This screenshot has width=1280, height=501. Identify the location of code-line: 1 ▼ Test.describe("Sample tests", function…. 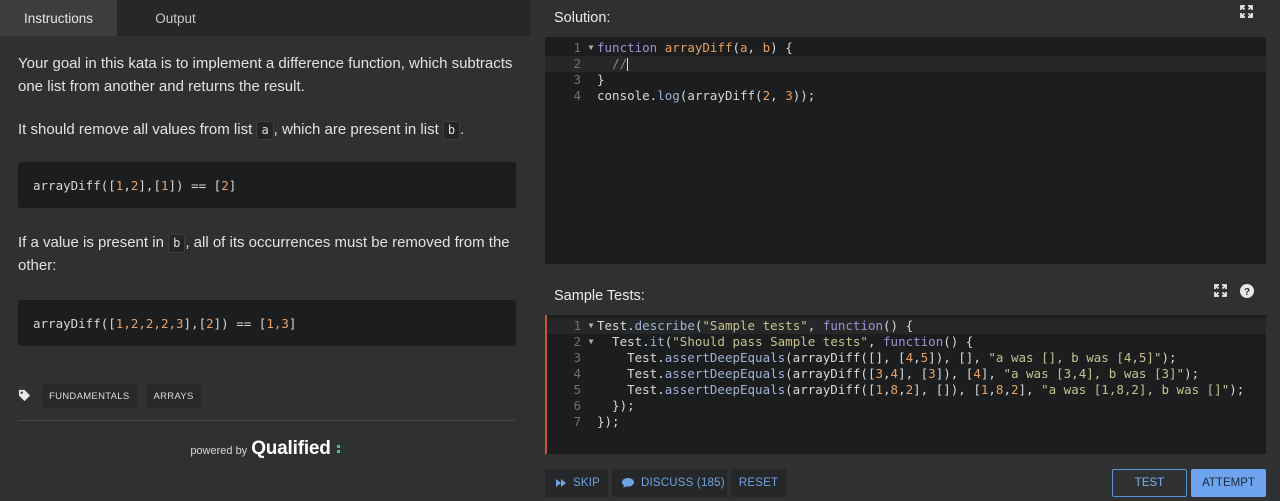
(906, 326).